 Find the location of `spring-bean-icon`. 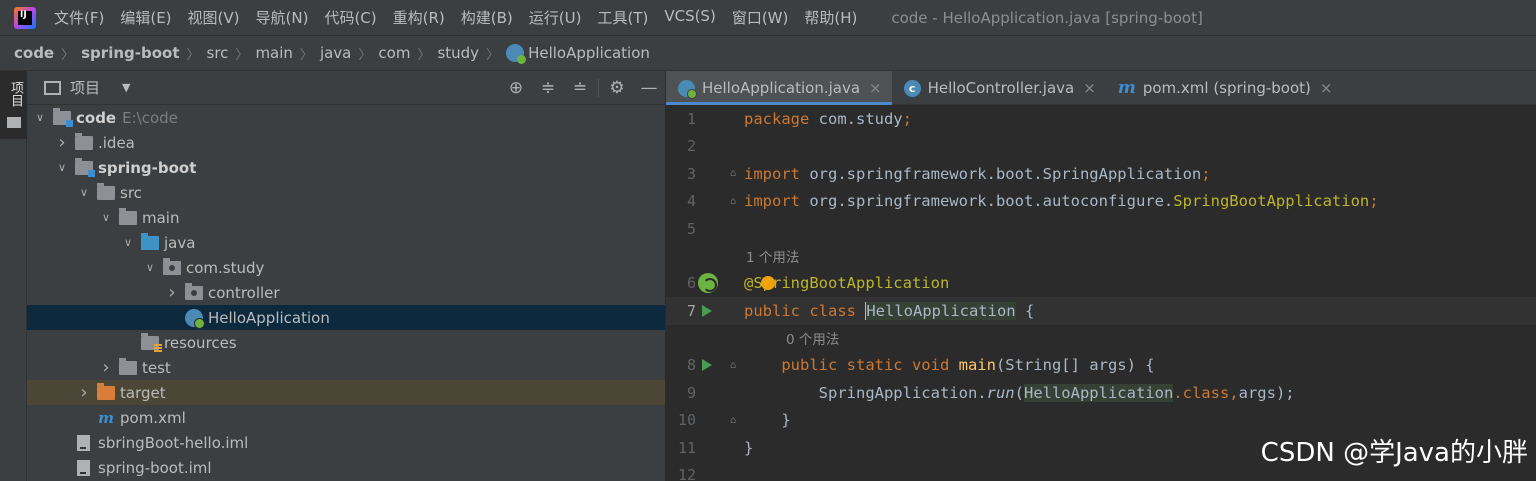

spring-bean-icon is located at coordinates (708, 283).